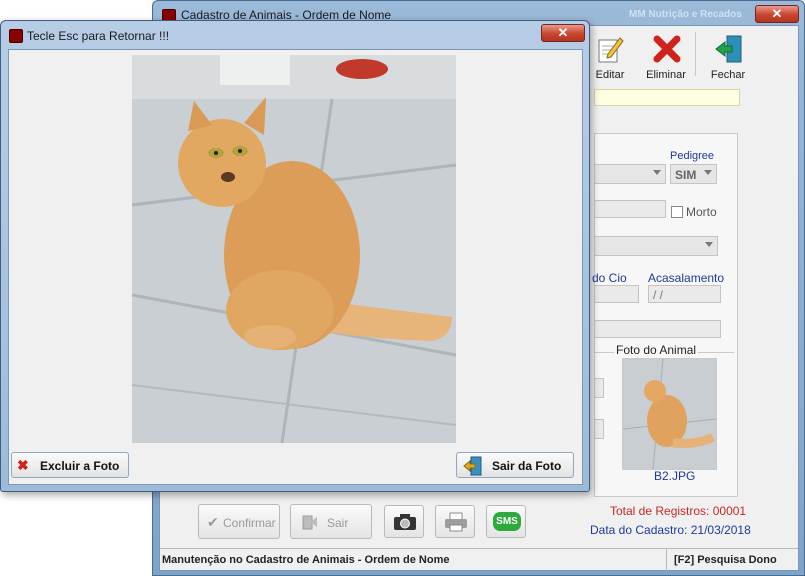 This screenshot has width=805, height=576. I want to click on pedigree-label: Pedigree, so click(692, 156).